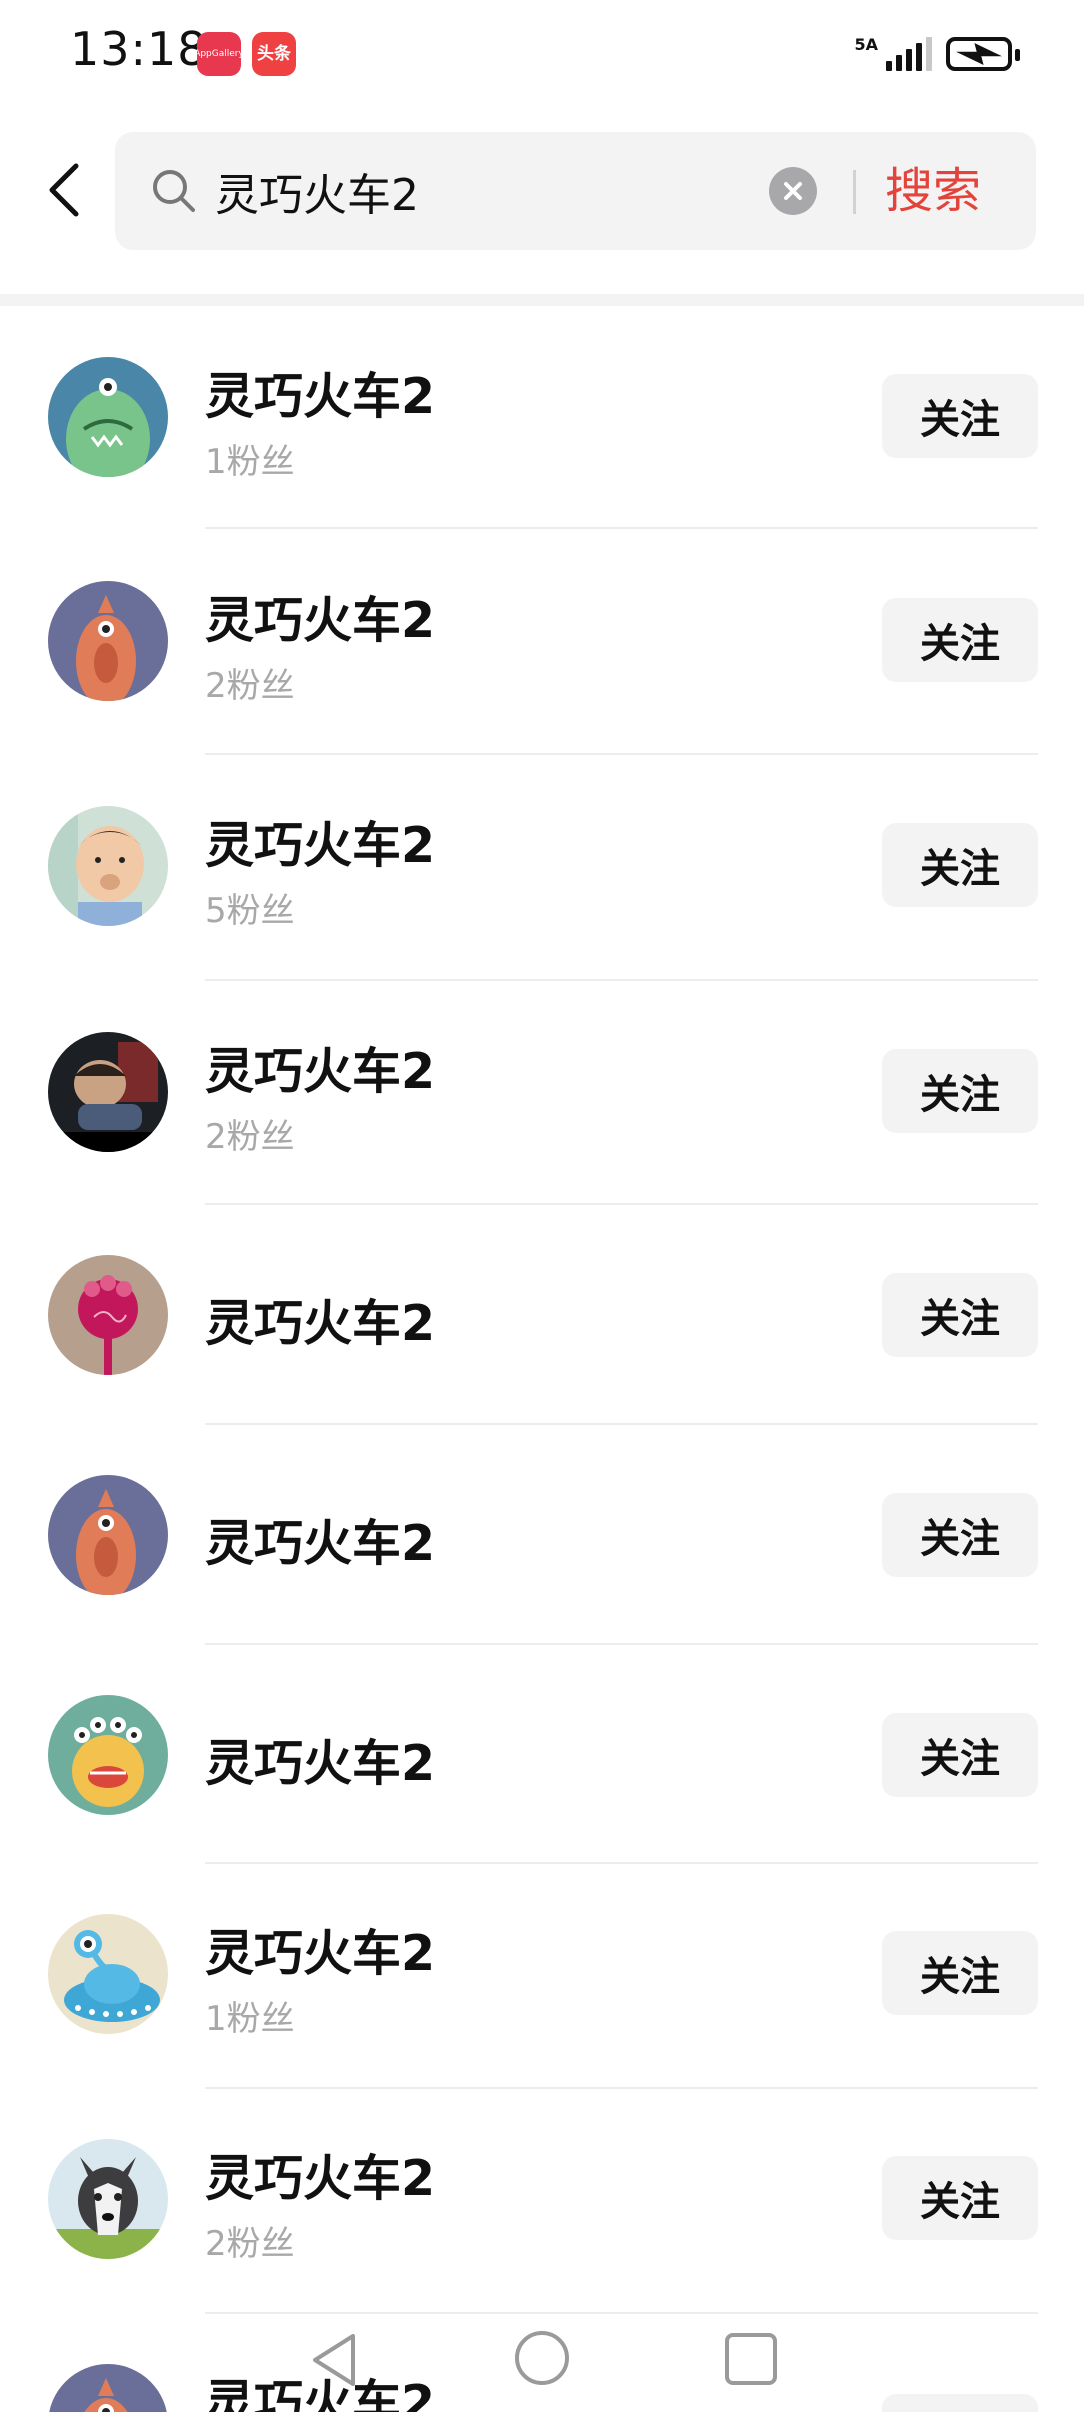  I want to click on battery-icon, so click(983, 54).